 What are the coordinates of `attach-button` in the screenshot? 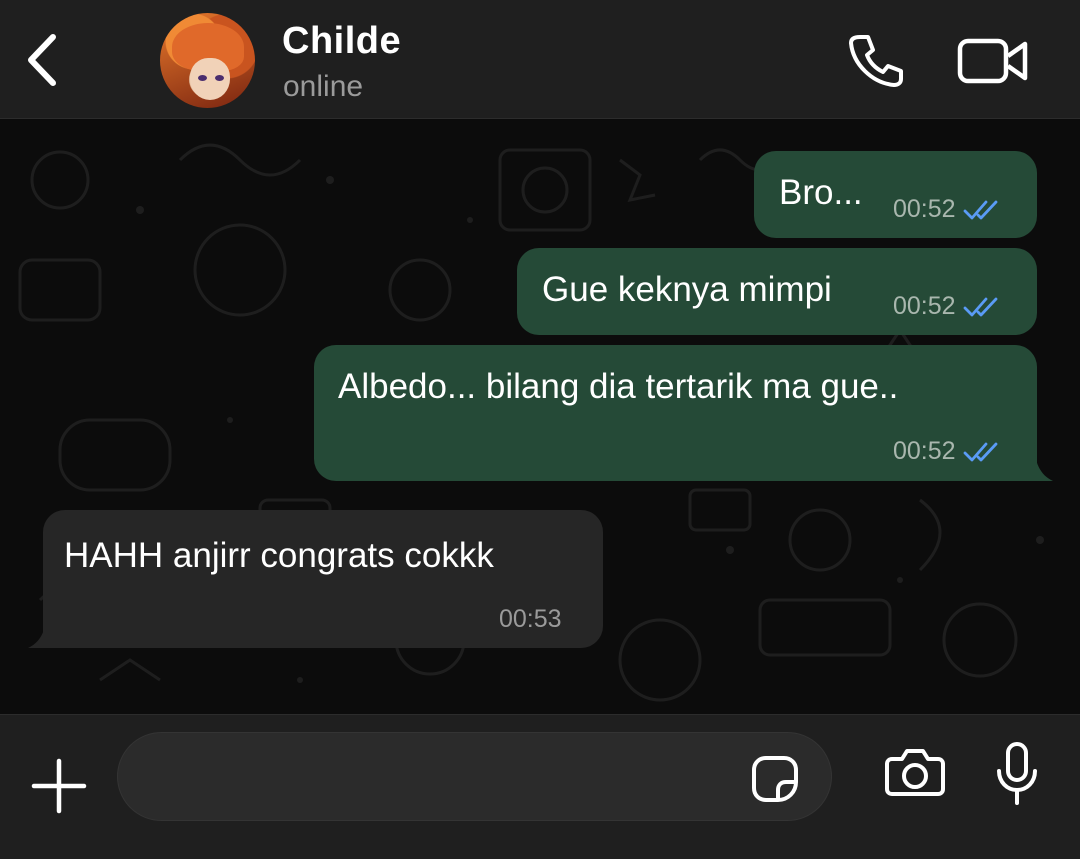 It's located at (59, 786).